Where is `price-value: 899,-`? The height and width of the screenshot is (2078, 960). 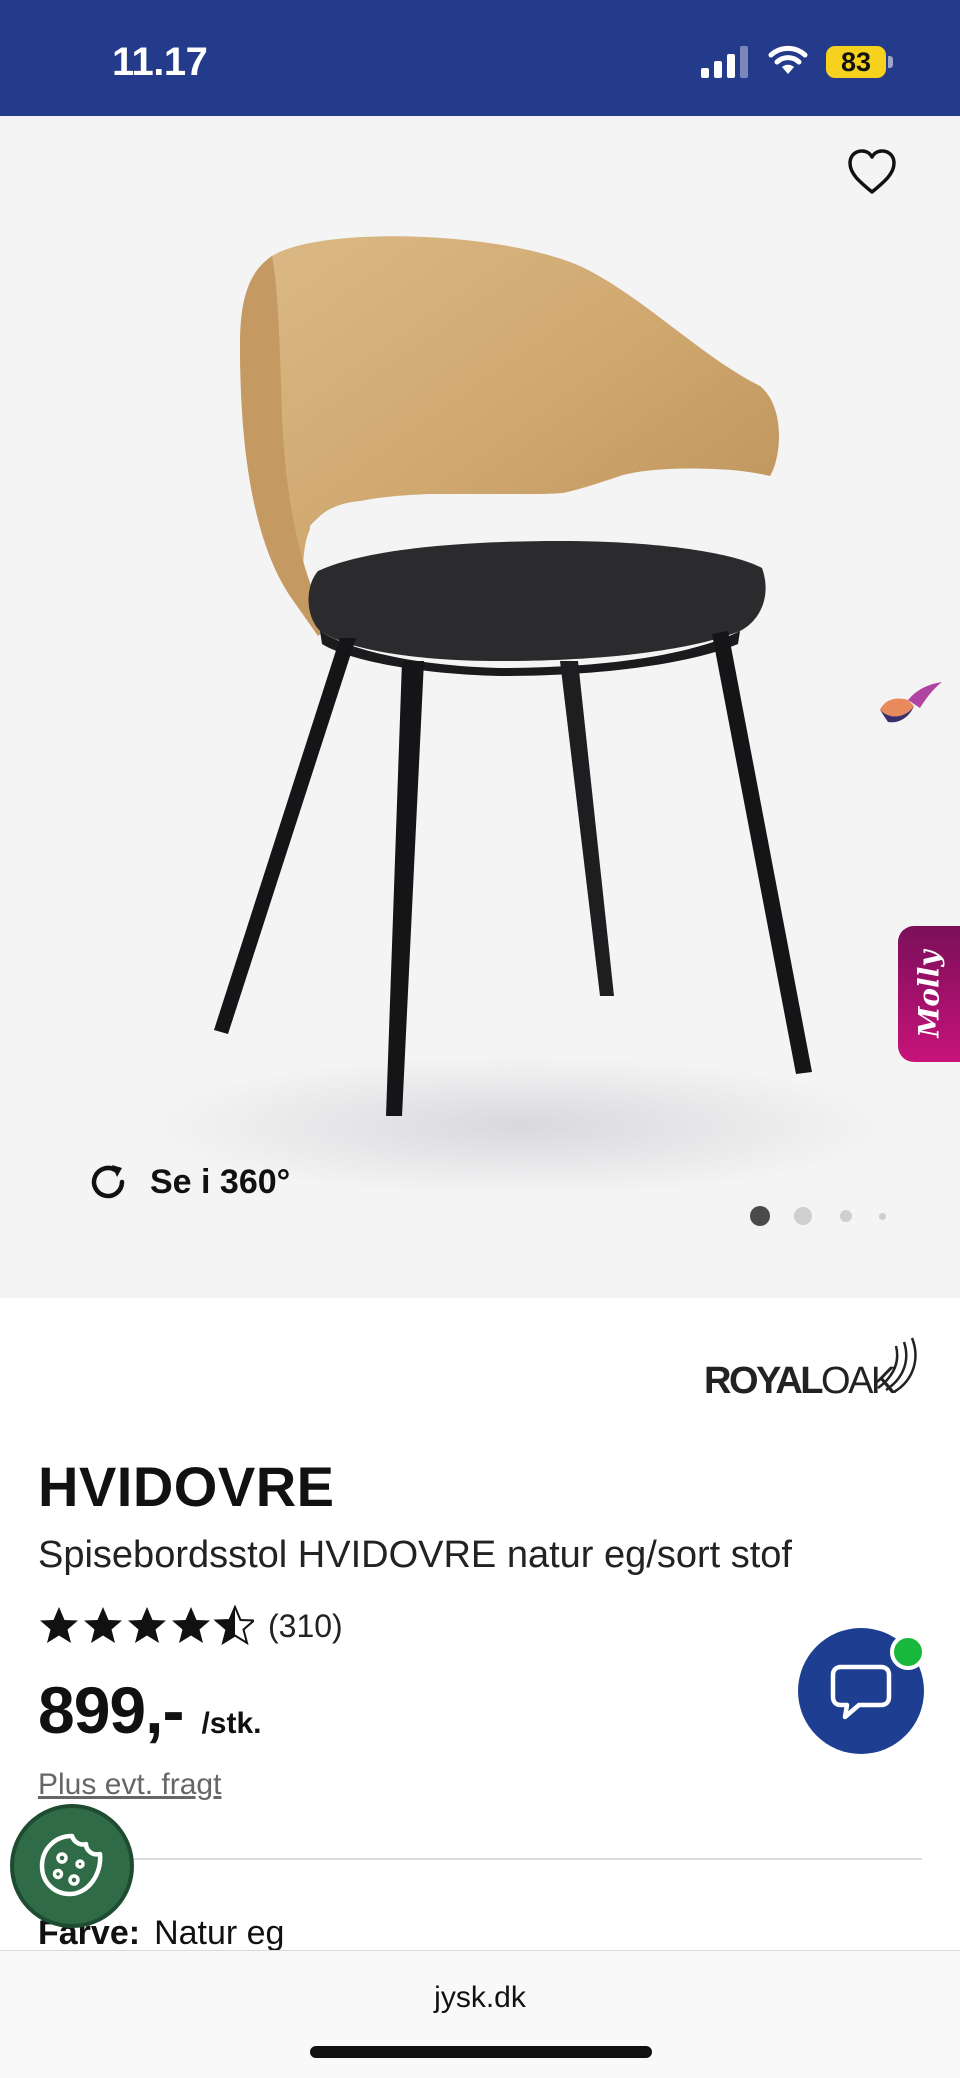
price-value: 899,- is located at coordinates (111, 1710).